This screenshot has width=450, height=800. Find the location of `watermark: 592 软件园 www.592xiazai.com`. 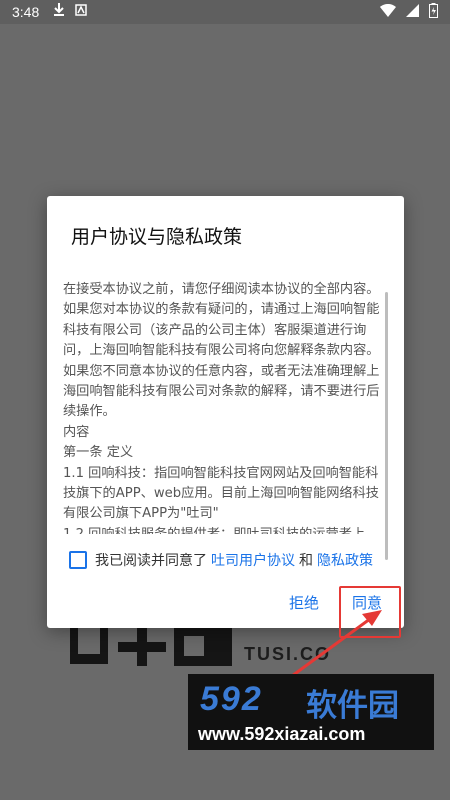

watermark: 592 软件园 www.592xiazai.com is located at coordinates (311, 712).